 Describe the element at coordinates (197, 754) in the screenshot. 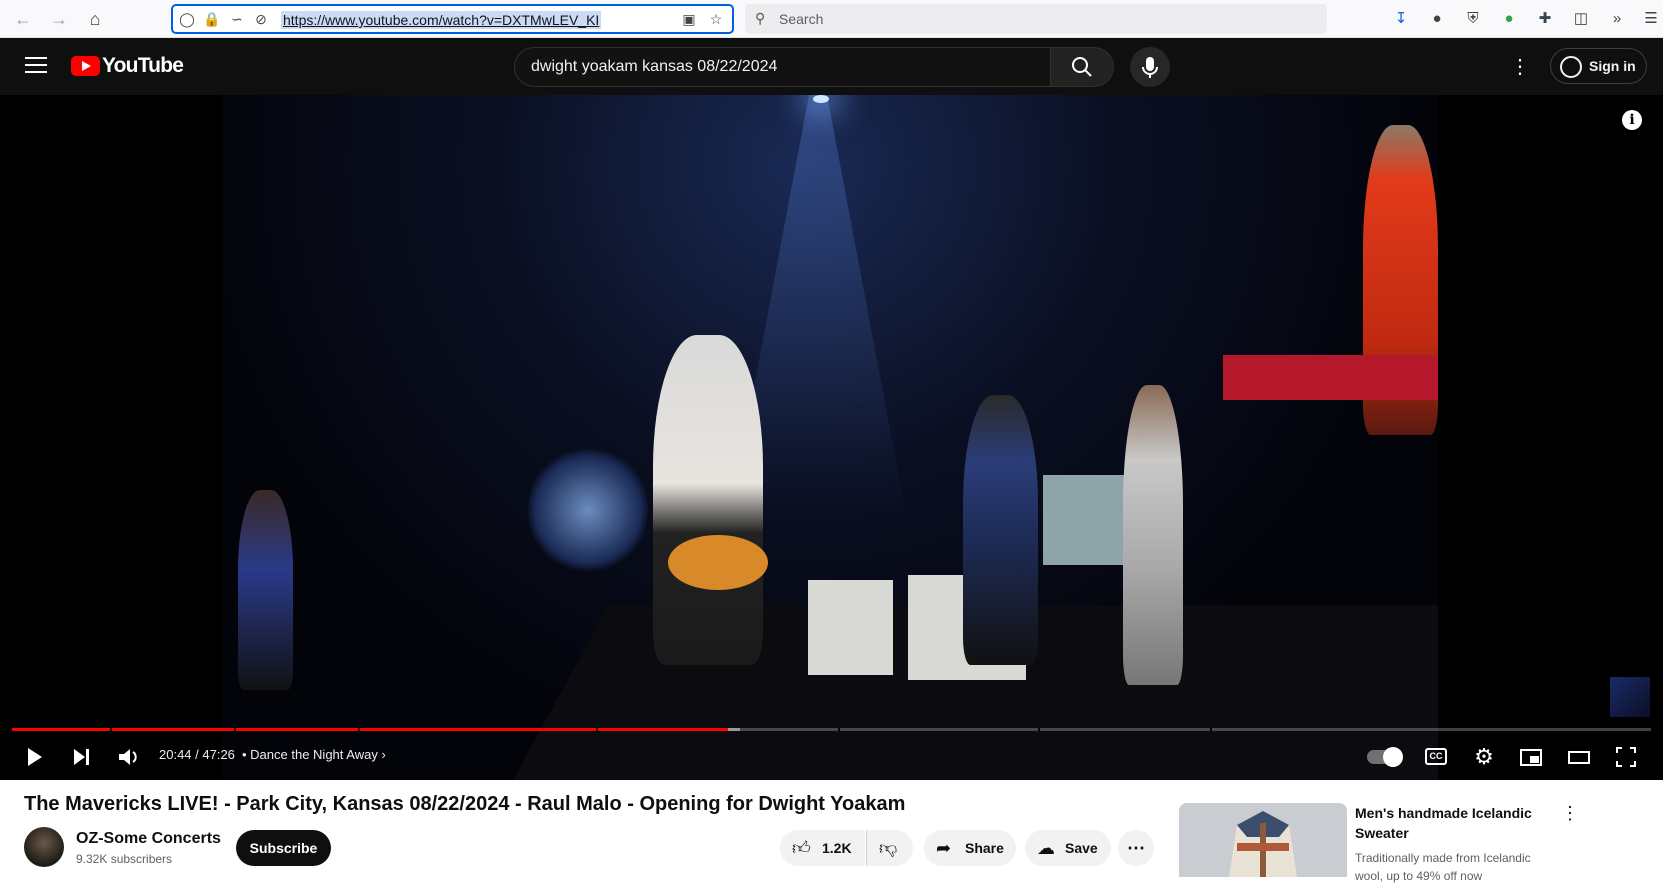

I see `time-display: 20:44 / 47:26` at that location.